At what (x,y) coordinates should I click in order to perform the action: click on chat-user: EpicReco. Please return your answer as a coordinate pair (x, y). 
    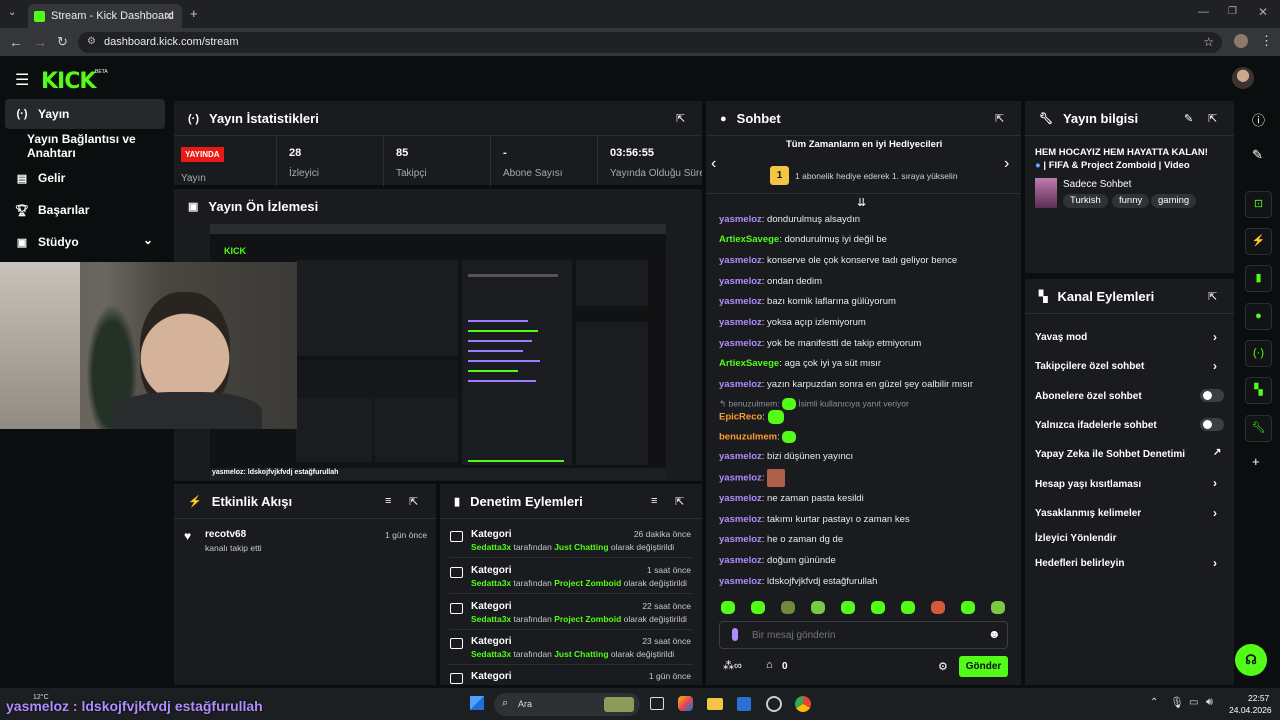
    Looking at the image, I should click on (740, 417).